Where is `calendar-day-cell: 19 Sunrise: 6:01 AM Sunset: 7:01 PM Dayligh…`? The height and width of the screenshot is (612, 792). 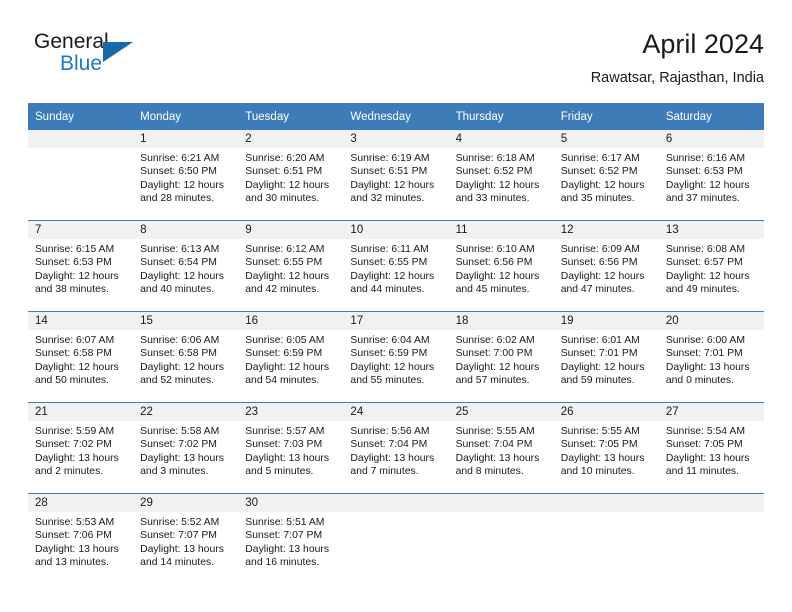
calendar-day-cell: 19 Sunrise: 6:01 AM Sunset: 7:01 PM Dayligh… is located at coordinates (606, 357).